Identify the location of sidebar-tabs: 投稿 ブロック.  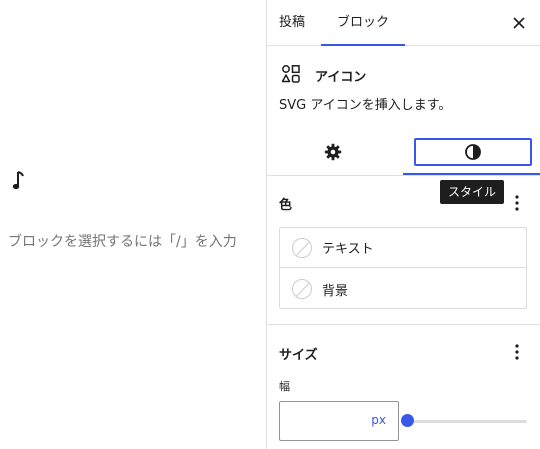
(403, 23).